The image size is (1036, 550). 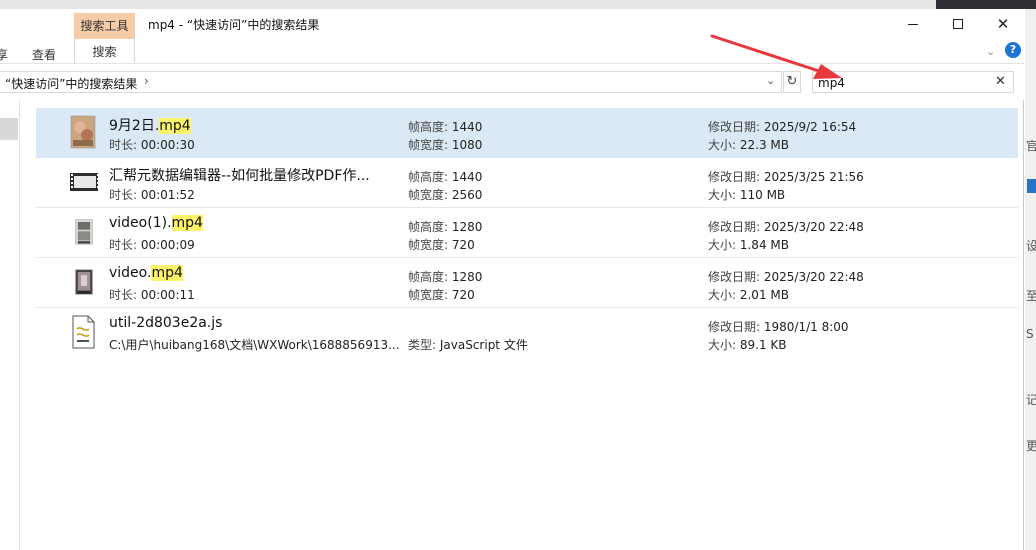 I want to click on modified-date-value: 1980/1/1 8:00, so click(x=806, y=327).